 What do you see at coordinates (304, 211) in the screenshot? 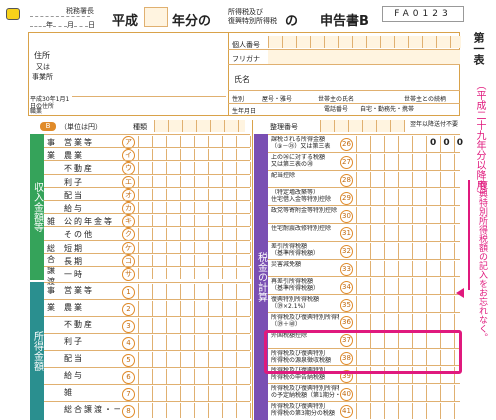
I see `tax-row-label-line1: 政党等寄附金等特別控除` at bounding box center [304, 211].